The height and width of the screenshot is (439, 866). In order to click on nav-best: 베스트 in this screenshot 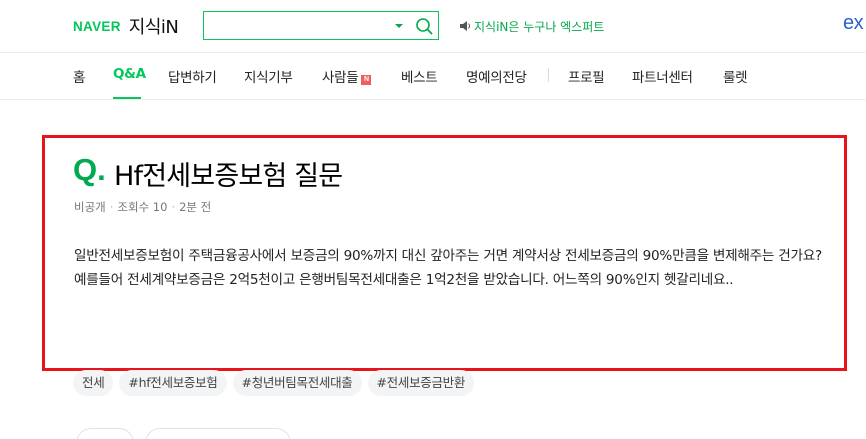, I will do `click(419, 76)`.